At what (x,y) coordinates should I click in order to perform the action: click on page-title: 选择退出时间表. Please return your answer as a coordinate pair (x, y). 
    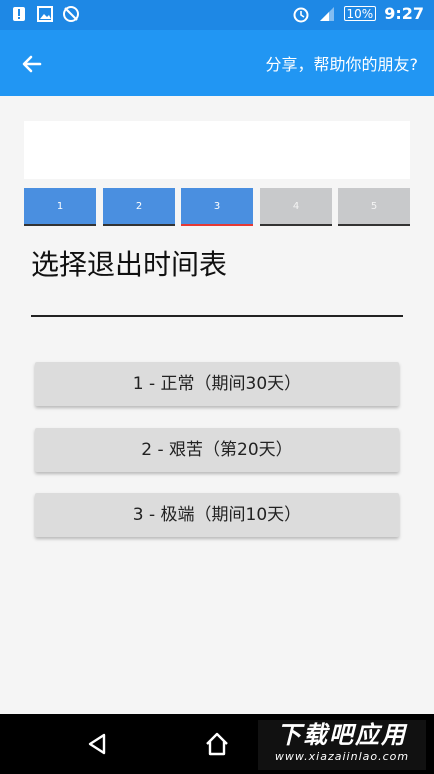
    Looking at the image, I should click on (129, 264).